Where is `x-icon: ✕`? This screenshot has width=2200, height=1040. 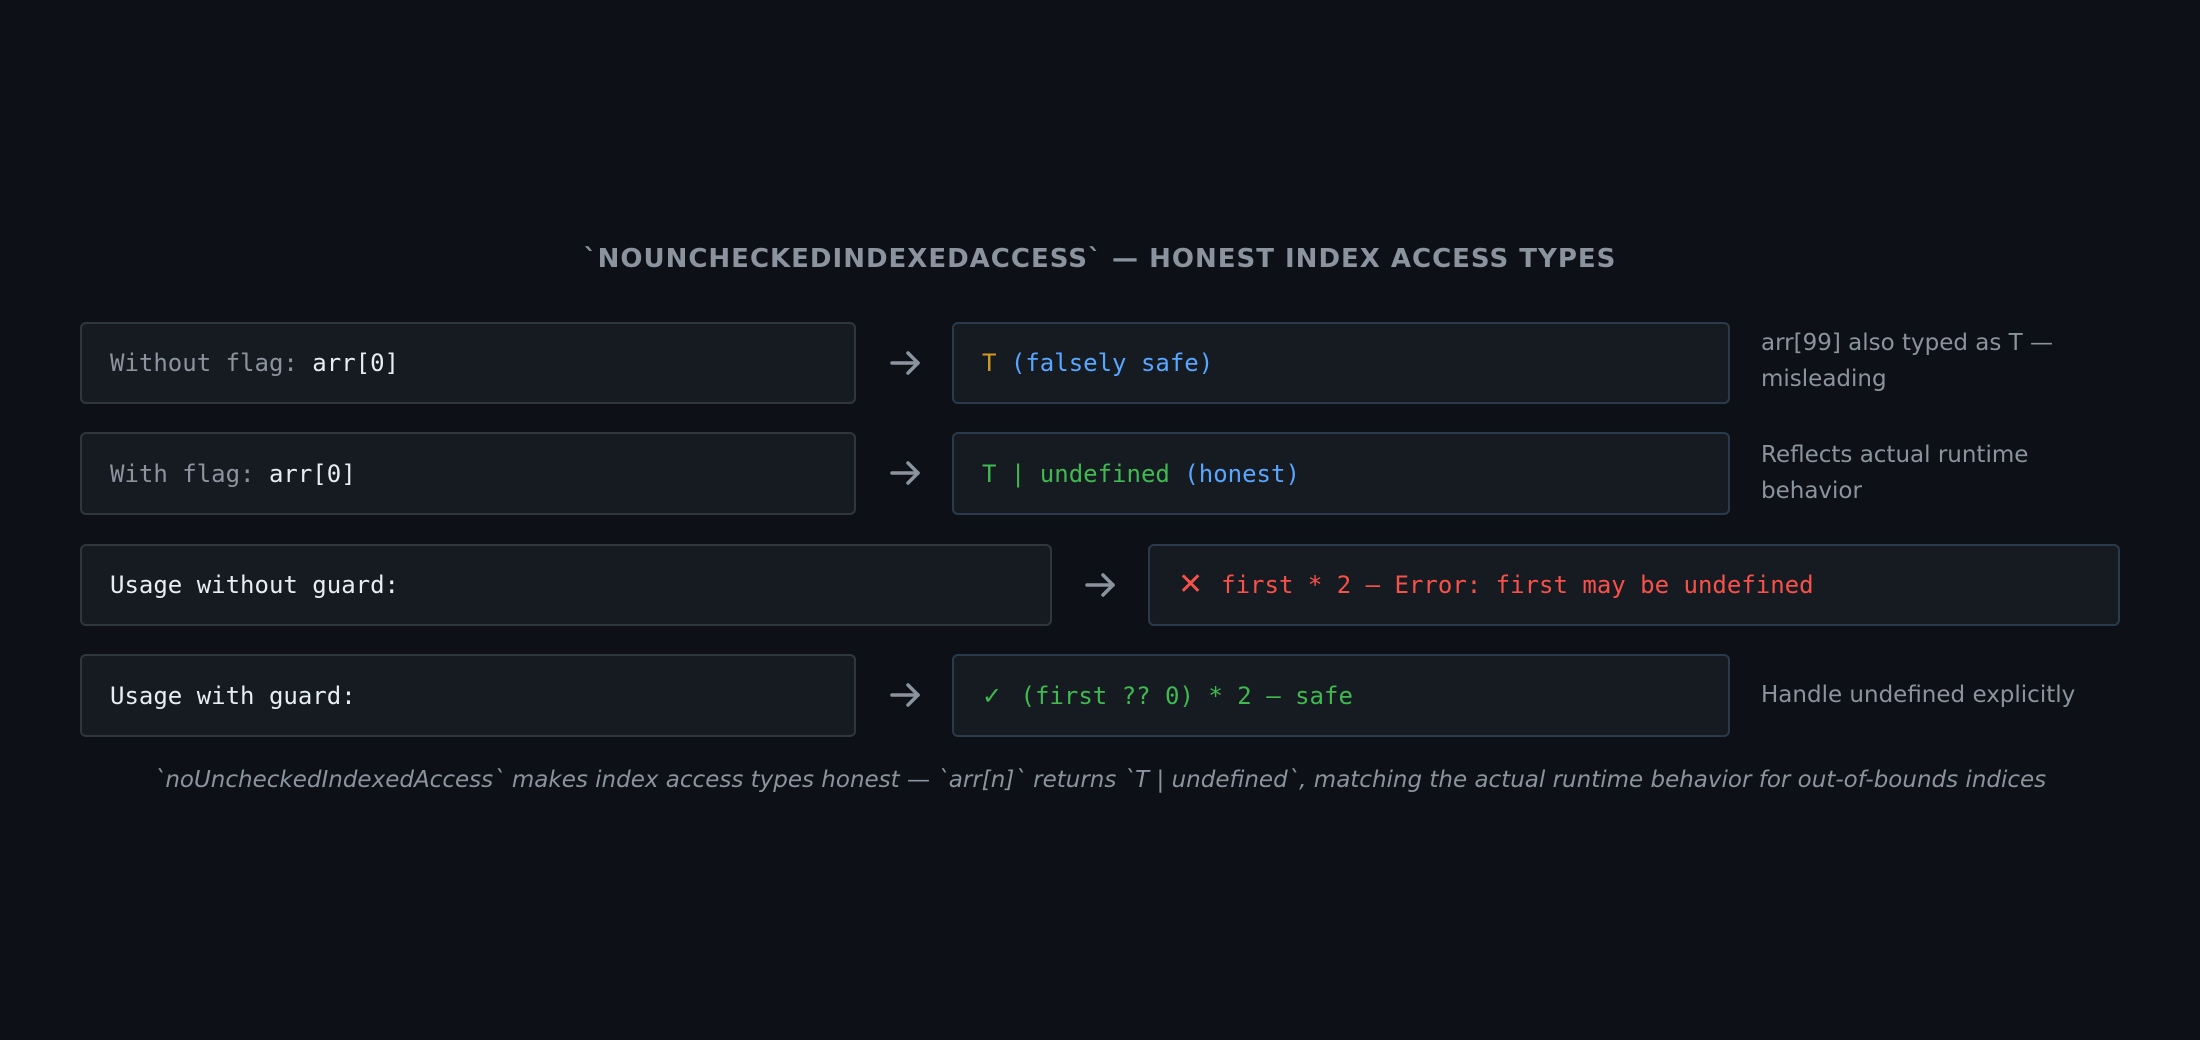
x-icon: ✕ is located at coordinates (1191, 584).